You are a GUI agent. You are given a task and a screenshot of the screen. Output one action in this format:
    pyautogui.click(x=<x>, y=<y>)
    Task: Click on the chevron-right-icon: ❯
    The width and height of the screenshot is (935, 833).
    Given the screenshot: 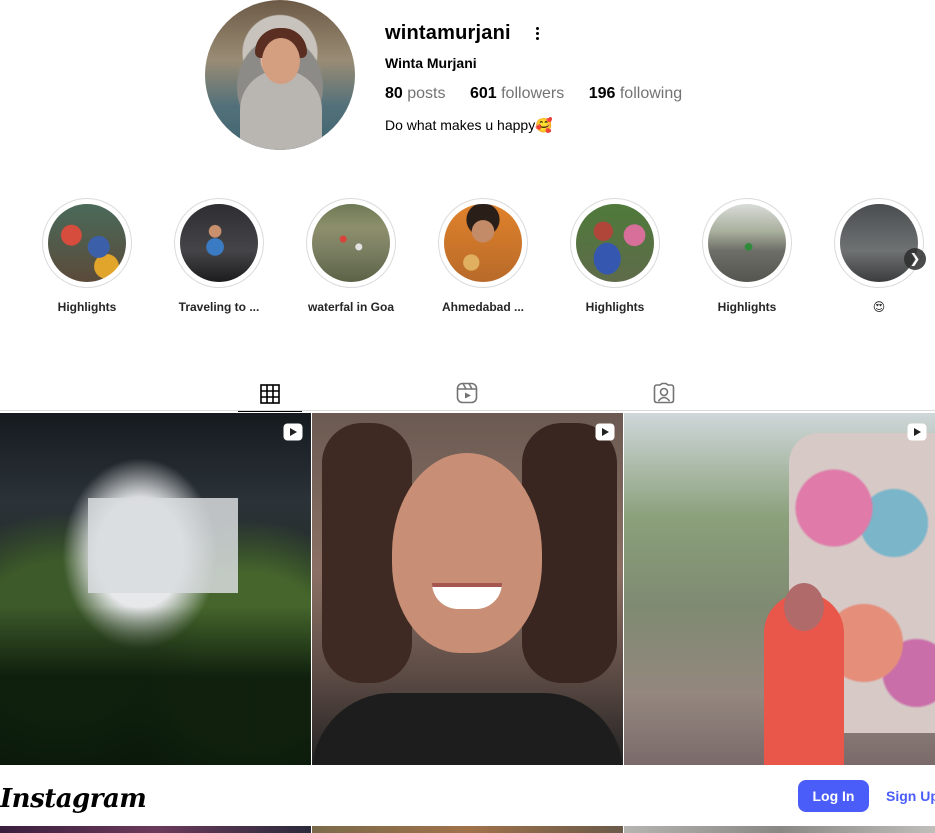 What is the action you would take?
    pyautogui.click(x=915, y=259)
    